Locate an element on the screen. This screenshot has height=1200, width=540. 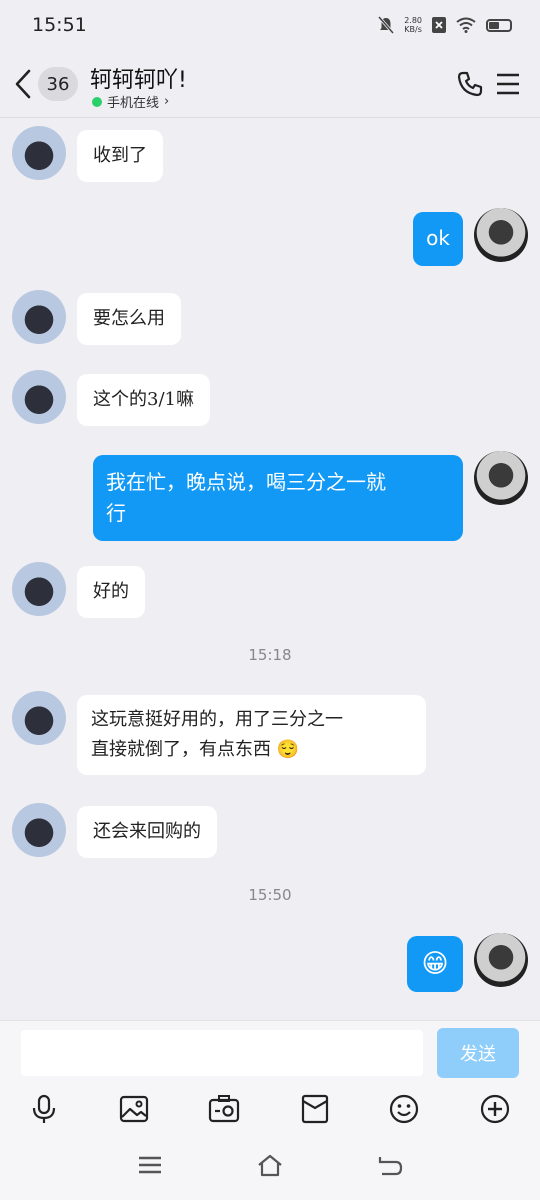
message-bubble-incoming: 这玩意挺好用的，用了三分之一 直接就倒了，有点东西 😌 is located at coordinates (251, 735).